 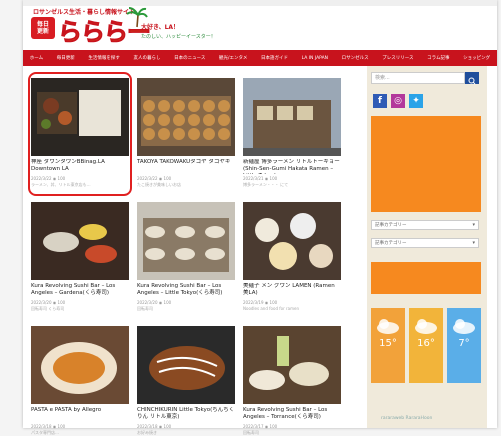 I want to click on nav-item: 日本のニュース, so click(x=189, y=58).